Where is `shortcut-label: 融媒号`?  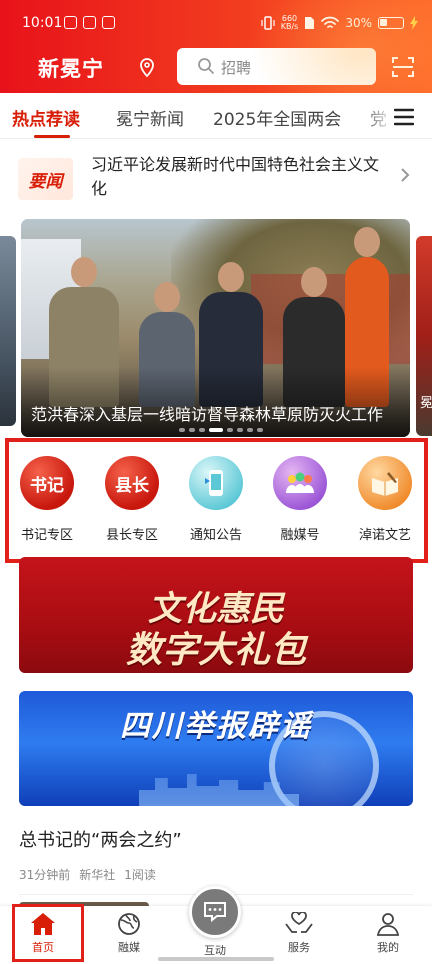
shortcut-label: 融媒号 is located at coordinates (300, 535).